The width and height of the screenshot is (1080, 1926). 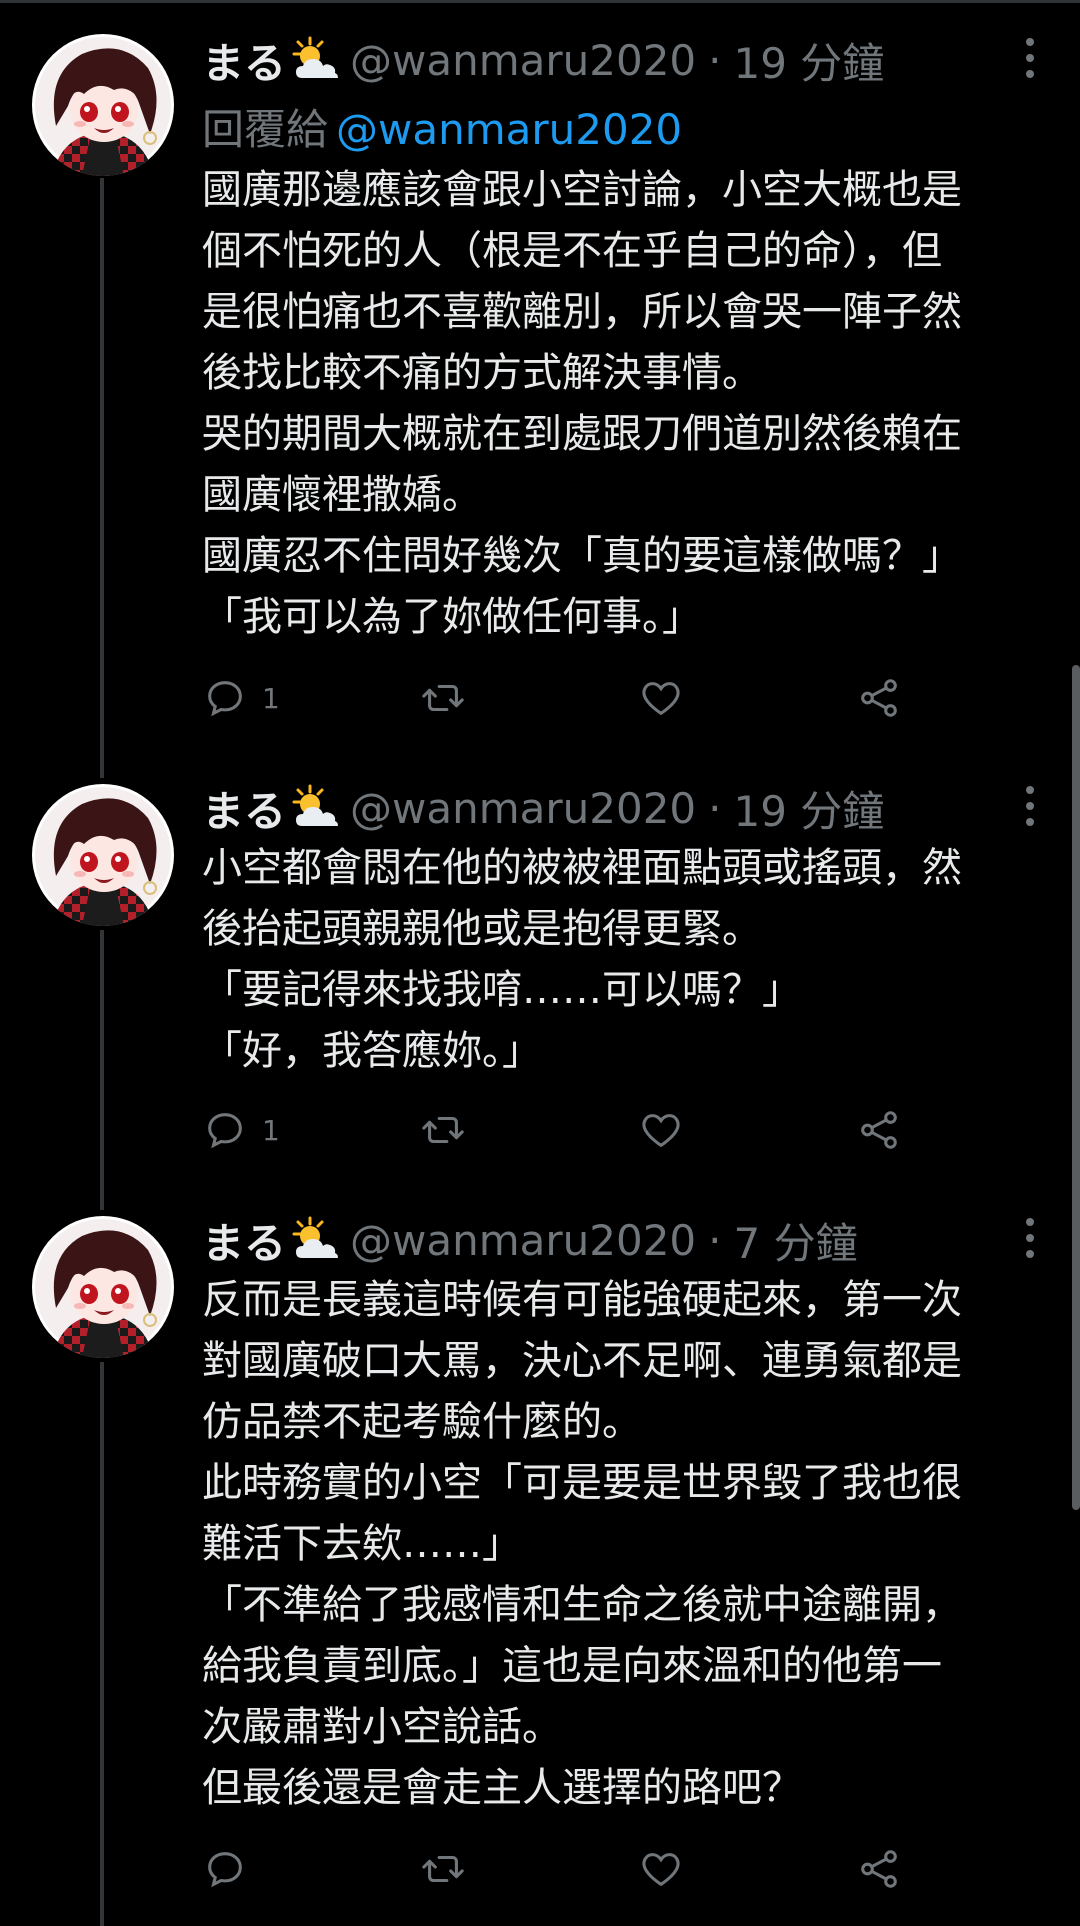 I want to click on tweet-text-line: 給我負責到底。」這也是向來溫和的他第一, so click(x=572, y=1666).